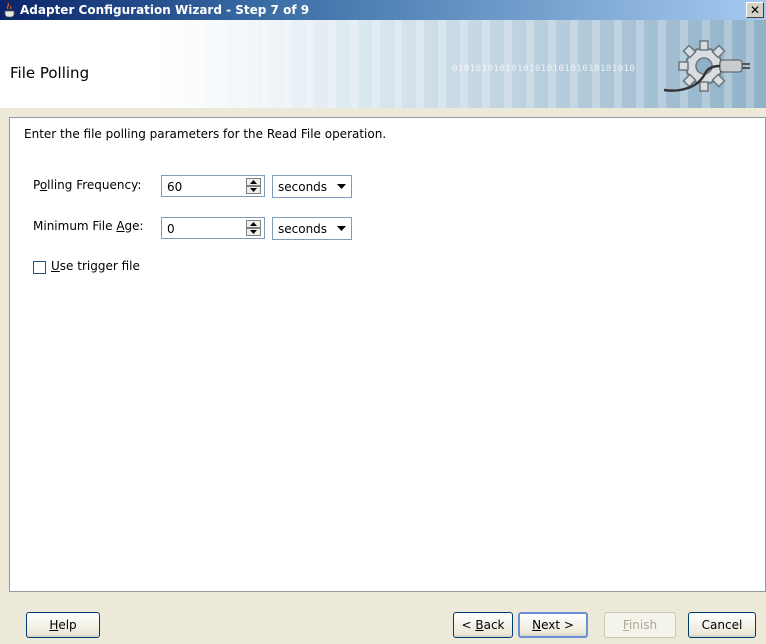 The height and width of the screenshot is (644, 766). What do you see at coordinates (706, 66) in the screenshot?
I see `gear-plug-icon` at bounding box center [706, 66].